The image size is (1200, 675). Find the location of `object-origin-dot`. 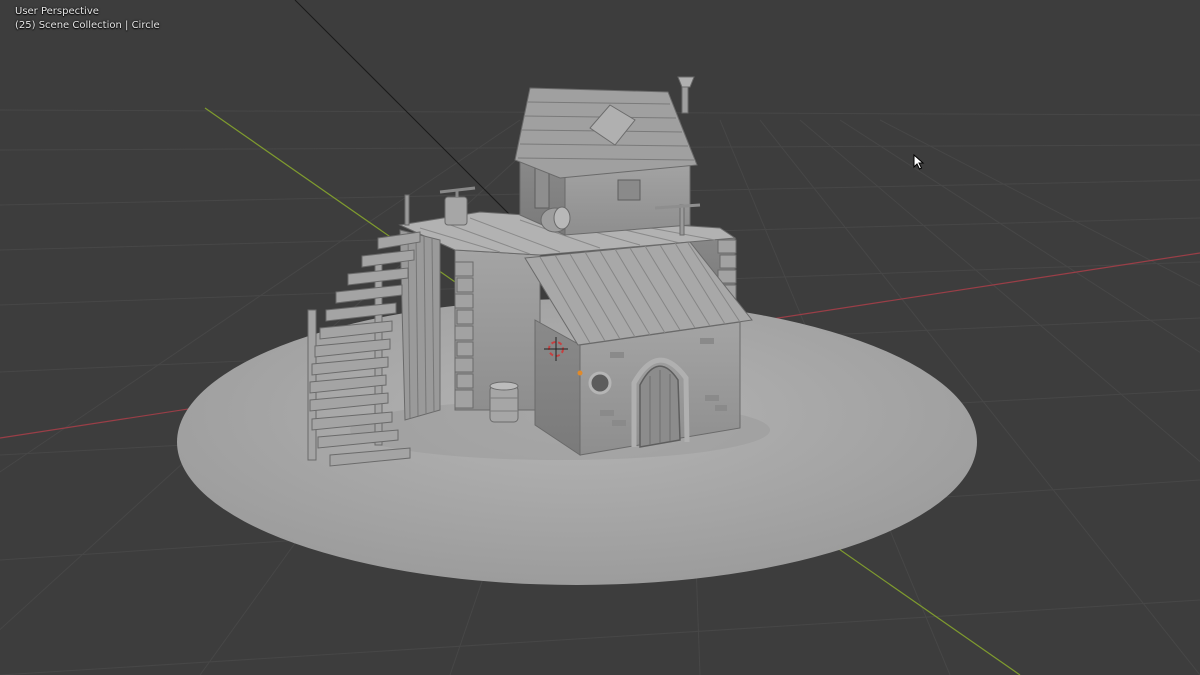

object-origin-dot is located at coordinates (580, 373).